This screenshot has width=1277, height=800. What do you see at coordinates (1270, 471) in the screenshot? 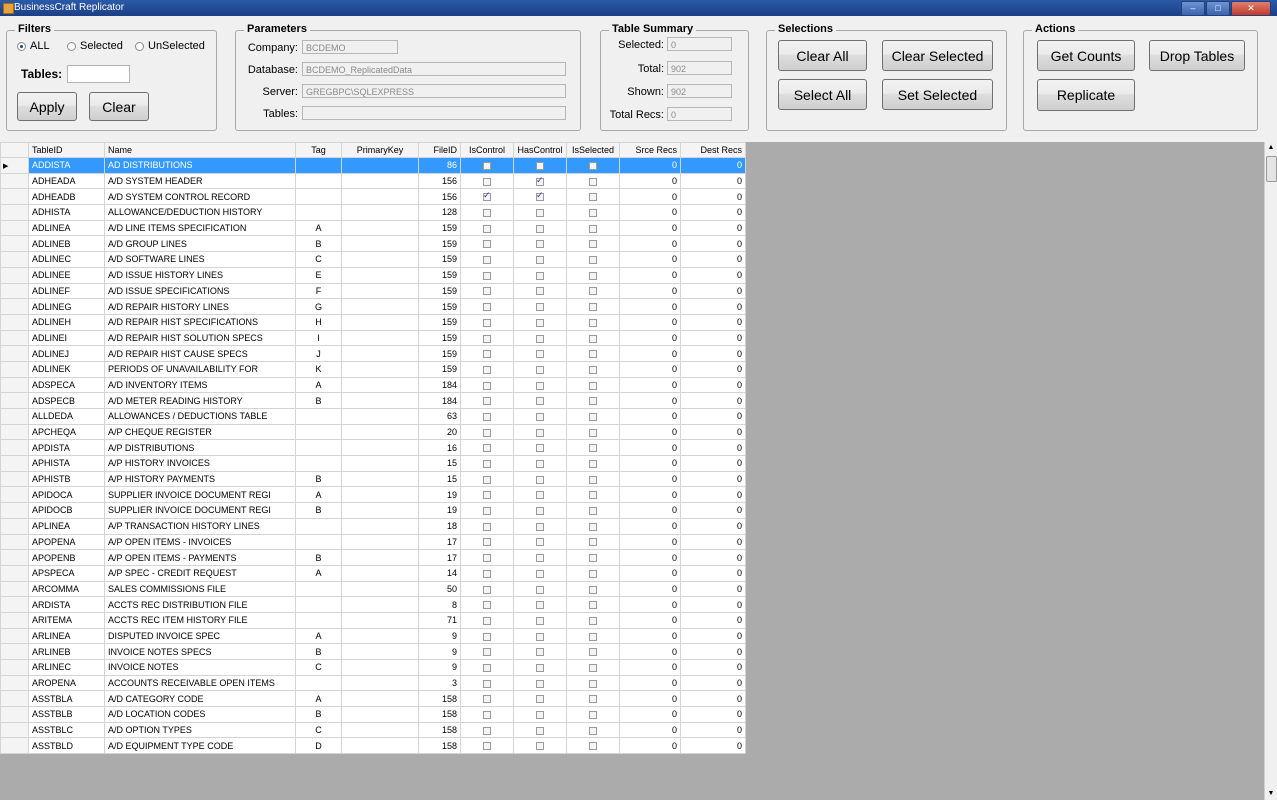
I see `grid-vertical-scrollbar: ▲ ▼` at bounding box center [1270, 471].